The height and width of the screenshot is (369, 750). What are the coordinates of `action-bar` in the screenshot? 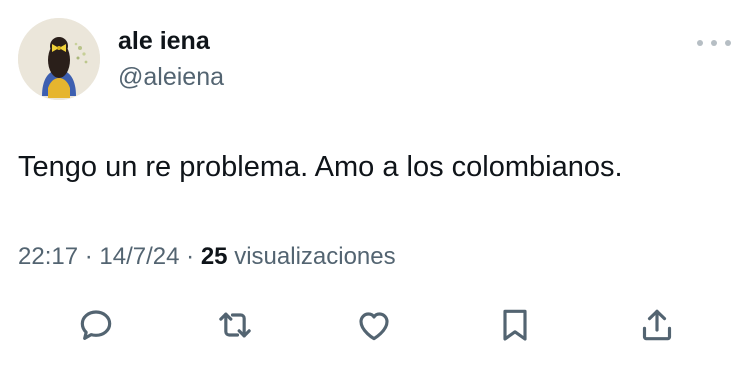 It's located at (375, 325).